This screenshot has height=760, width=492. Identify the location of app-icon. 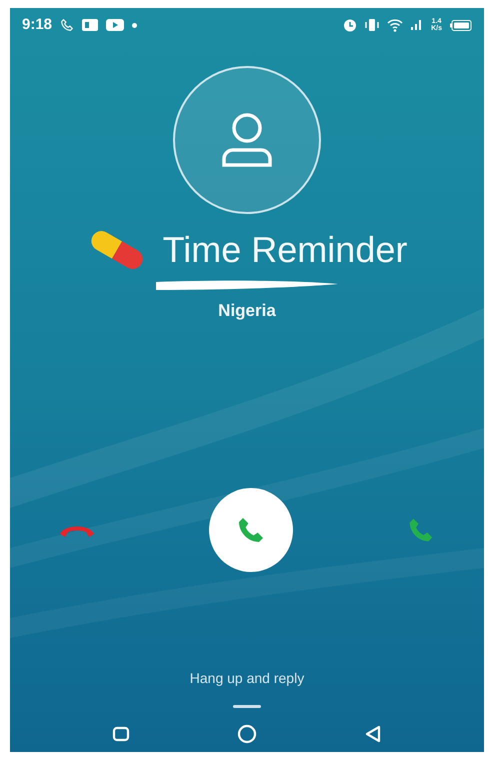
(90, 25).